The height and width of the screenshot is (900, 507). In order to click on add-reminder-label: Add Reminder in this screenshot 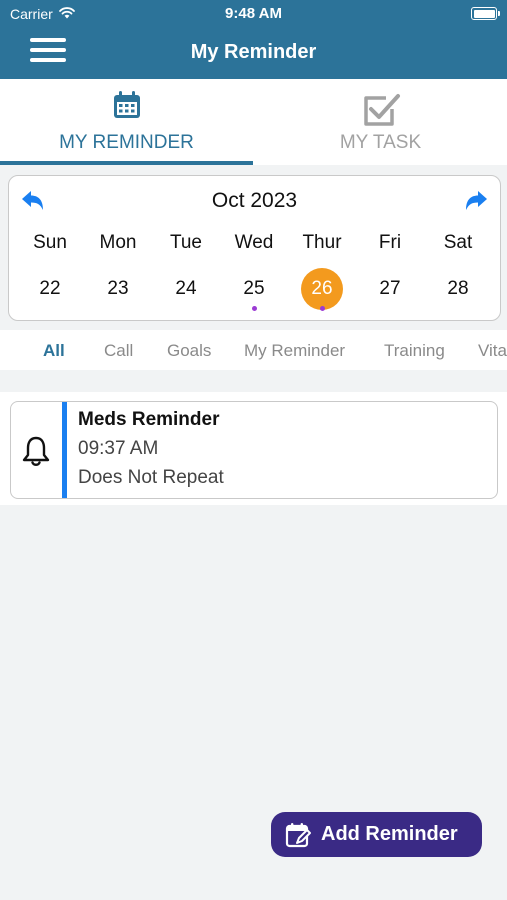, I will do `click(389, 834)`.